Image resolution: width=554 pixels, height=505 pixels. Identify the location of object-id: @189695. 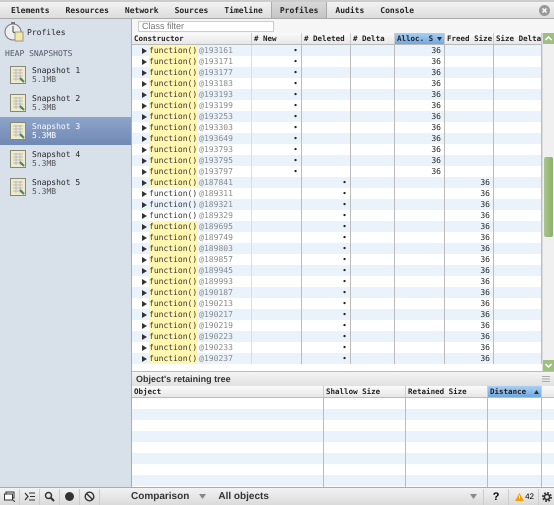
(216, 226).